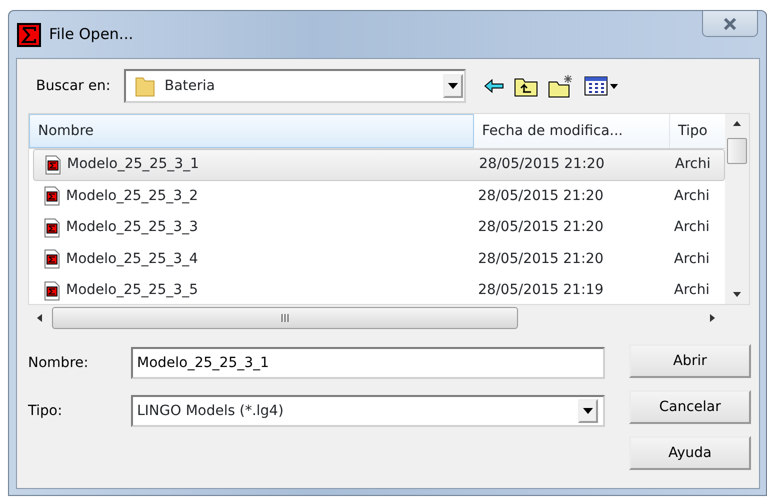  What do you see at coordinates (189, 86) in the screenshot?
I see `folder-name: Bateria` at bounding box center [189, 86].